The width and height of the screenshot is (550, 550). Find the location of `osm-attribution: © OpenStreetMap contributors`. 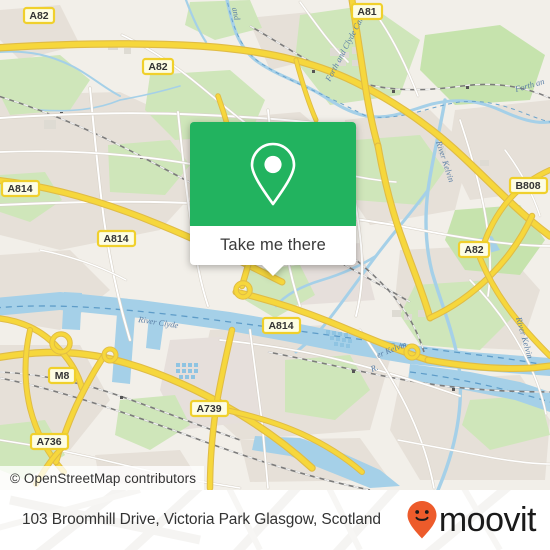

osm-attribution: © OpenStreetMap contributors is located at coordinates (102, 478).